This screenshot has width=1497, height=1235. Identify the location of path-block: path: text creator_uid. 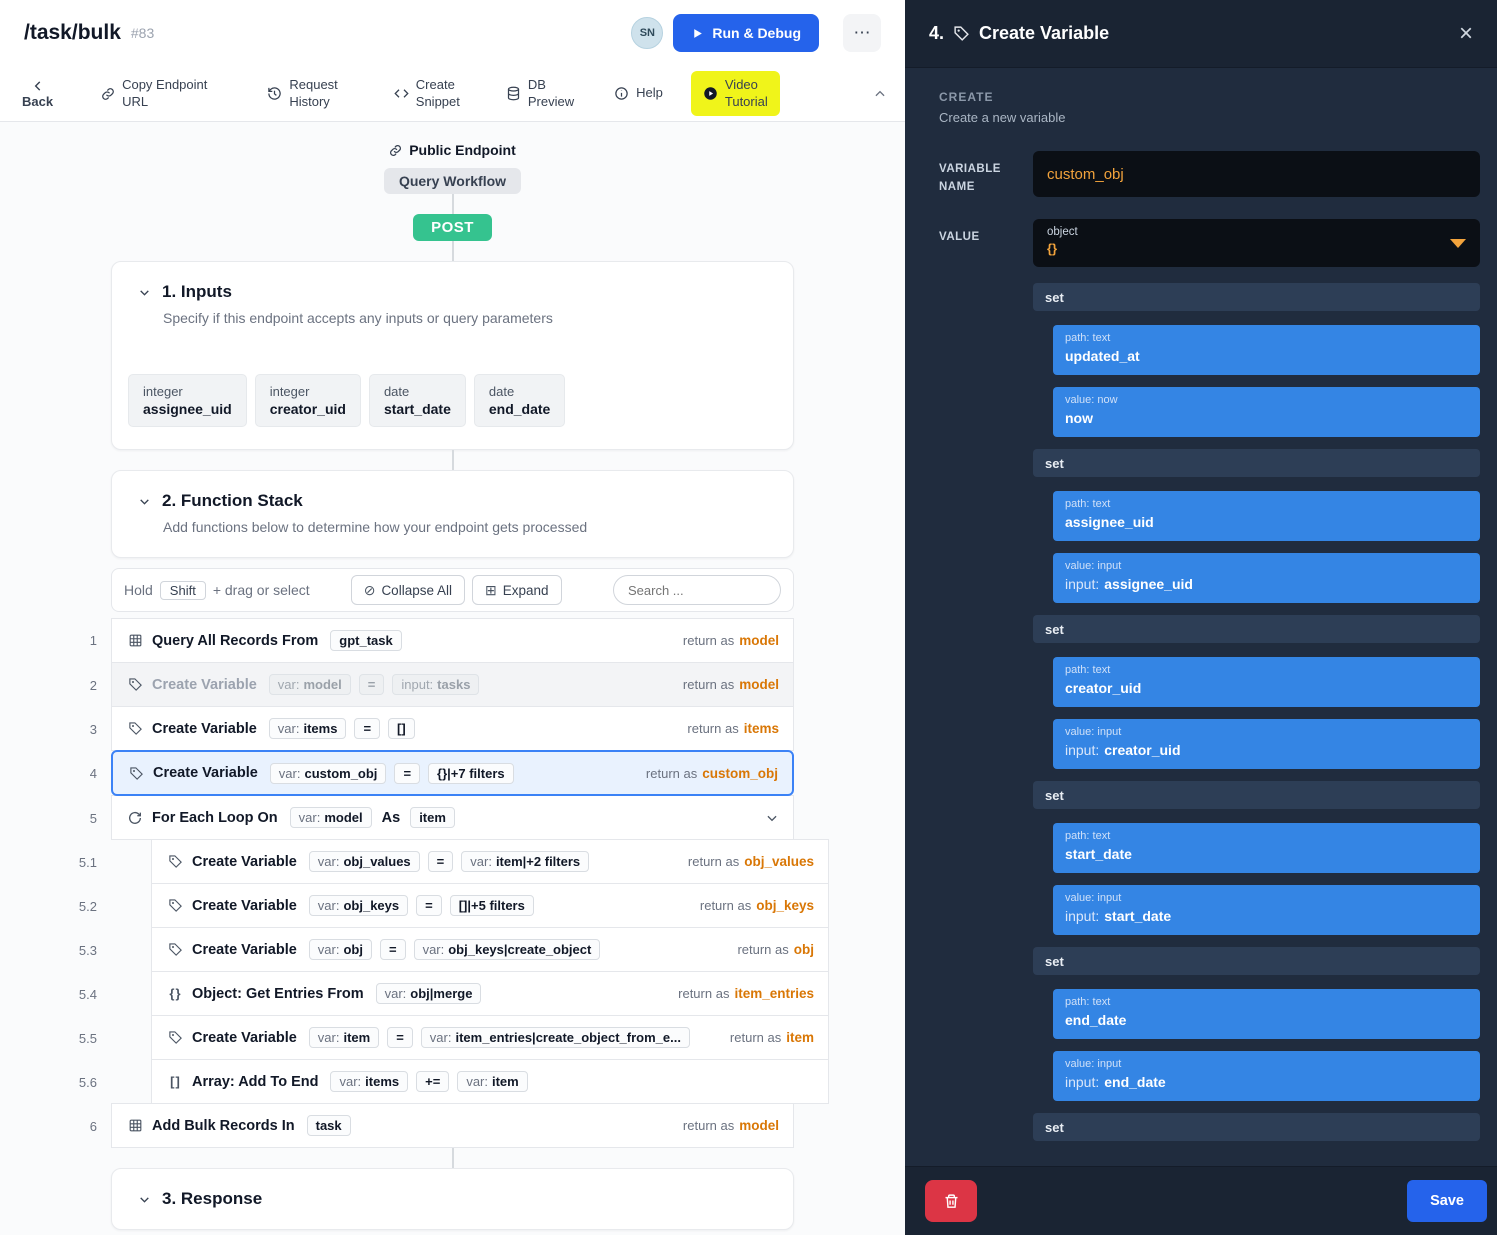
(1266, 682).